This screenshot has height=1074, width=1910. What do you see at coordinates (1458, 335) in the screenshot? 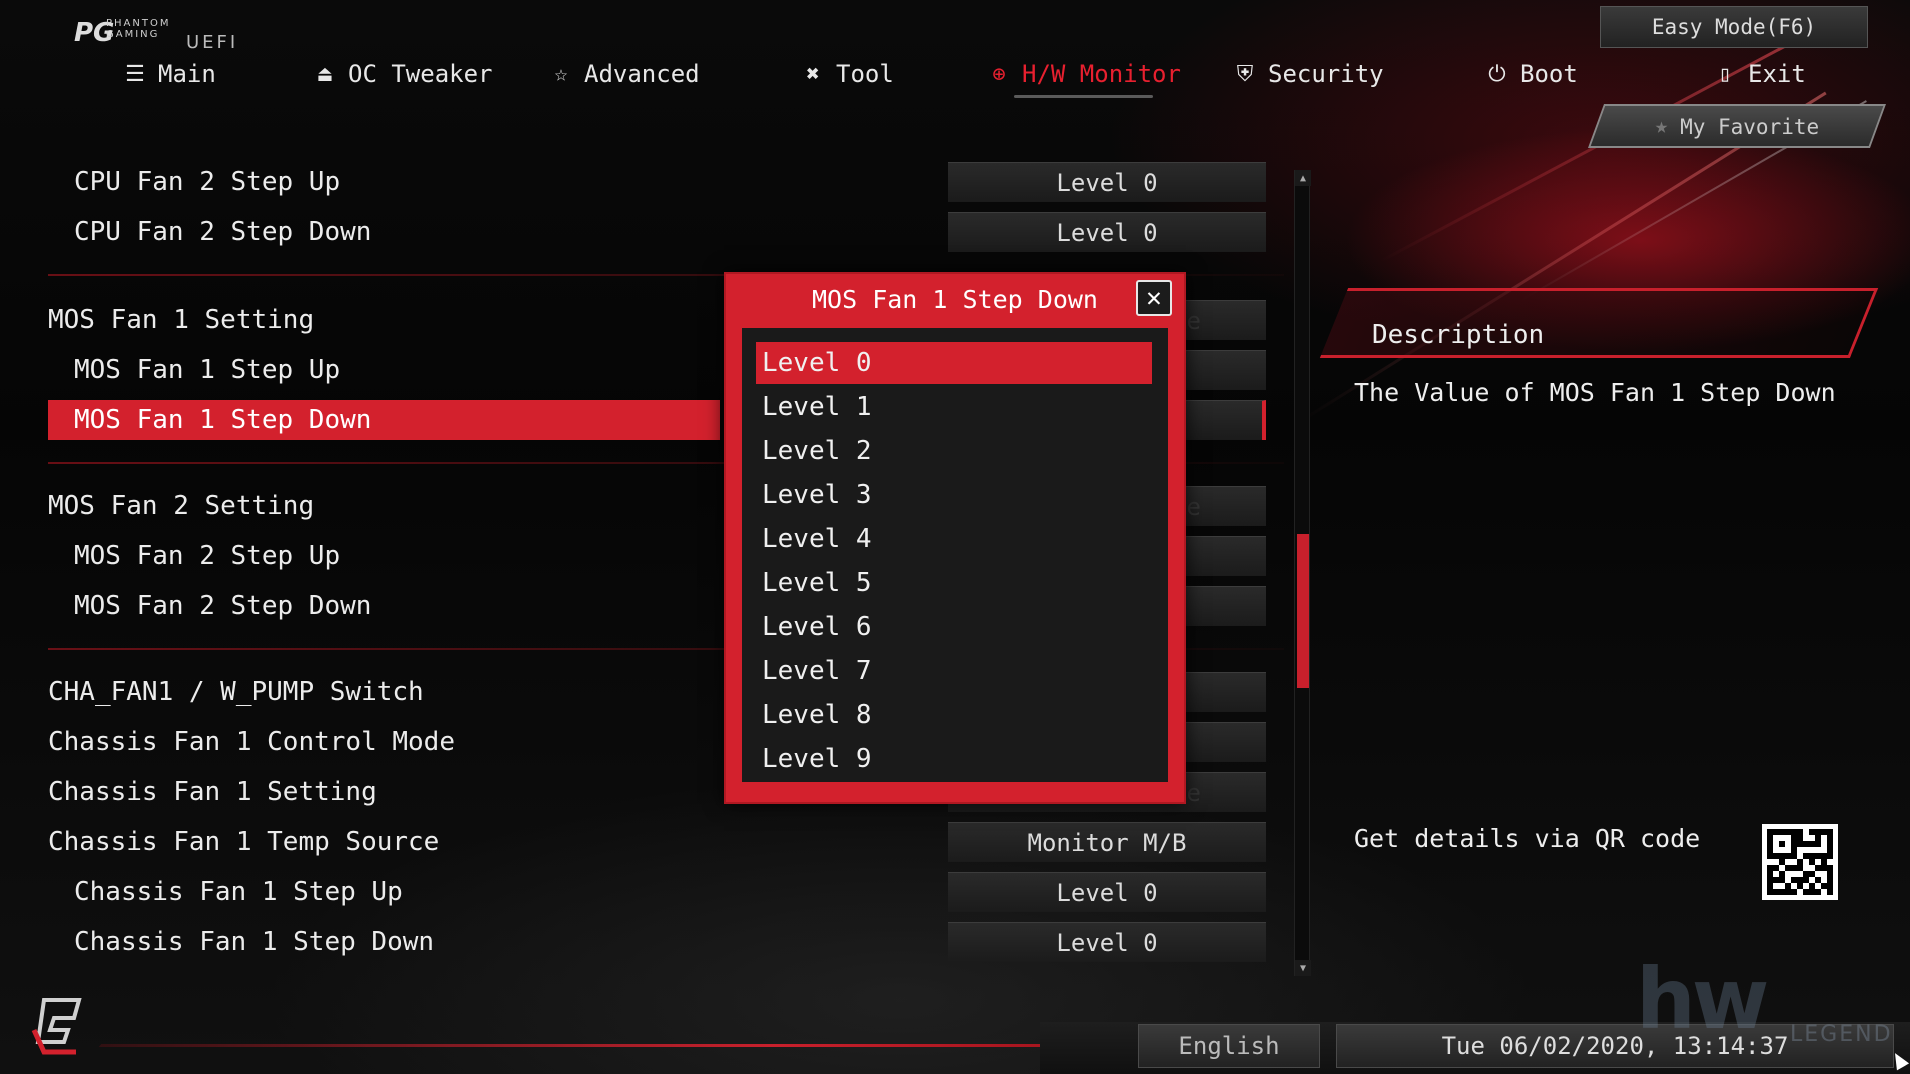
I see `description-title: Description` at bounding box center [1458, 335].